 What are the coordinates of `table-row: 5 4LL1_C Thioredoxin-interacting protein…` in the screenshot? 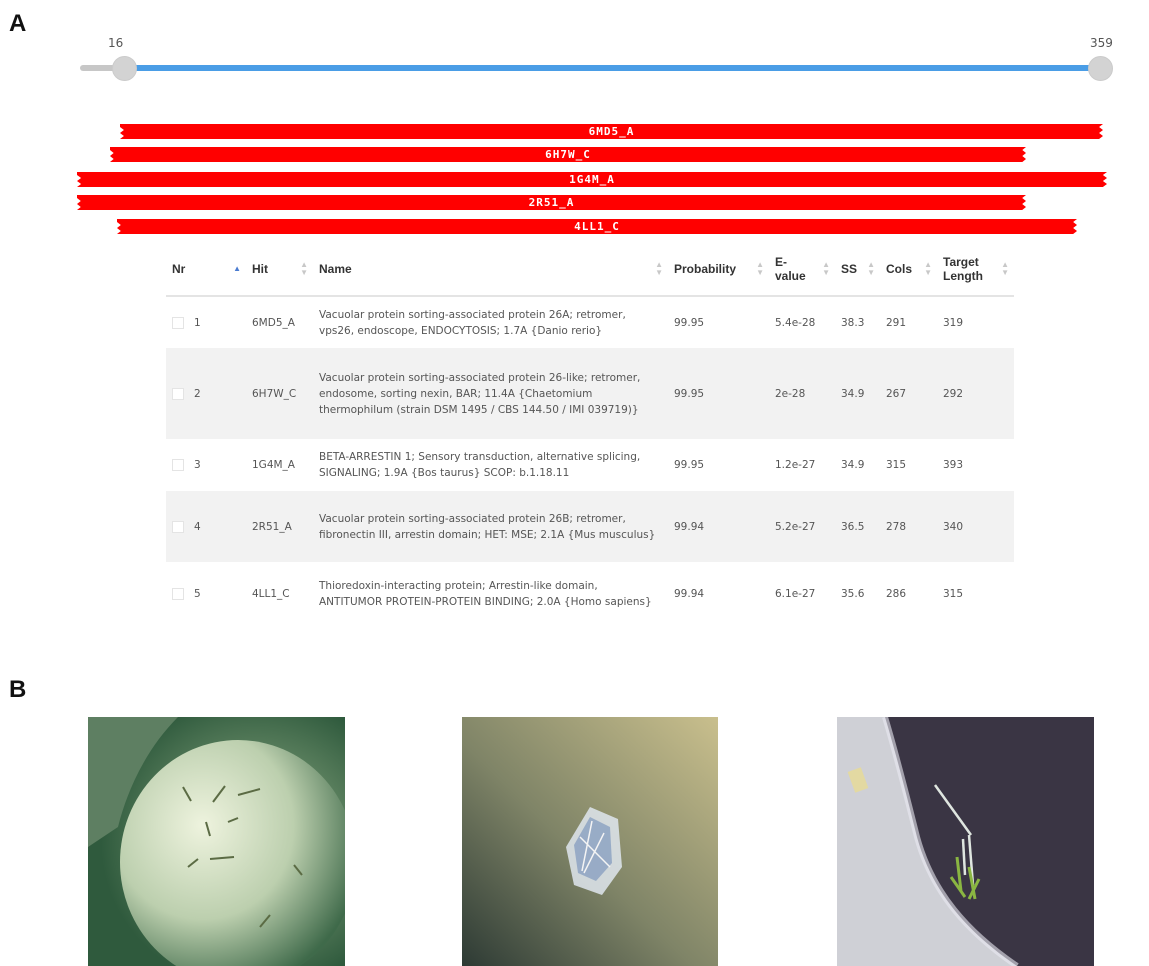 It's located at (590, 594).